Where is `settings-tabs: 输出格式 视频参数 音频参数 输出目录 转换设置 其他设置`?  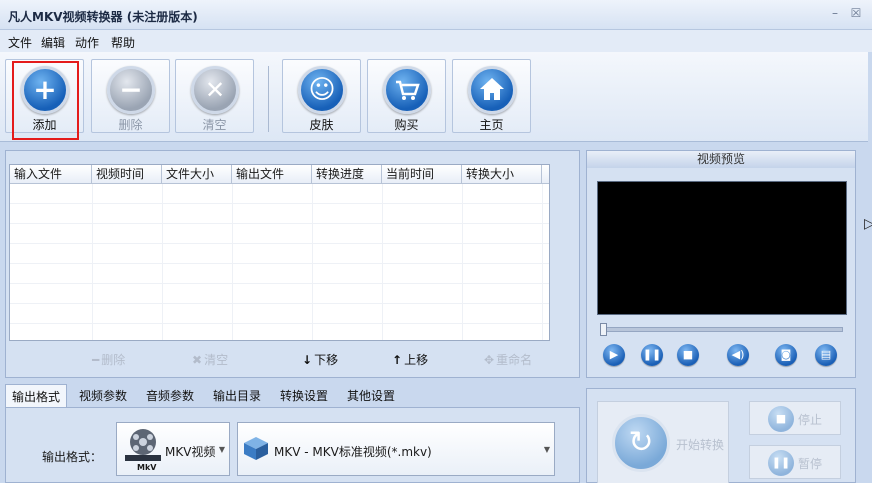 settings-tabs: 输出格式 视频参数 音频参数 输出目录 转换设置 其他设置 is located at coordinates (292, 396).